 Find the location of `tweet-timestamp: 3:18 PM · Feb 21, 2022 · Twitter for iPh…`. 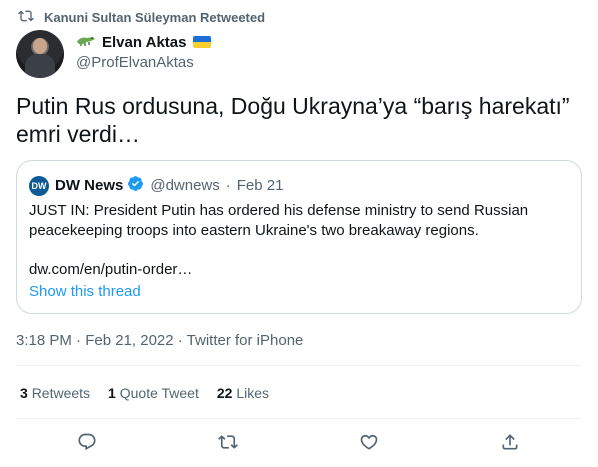

tweet-timestamp: 3:18 PM · Feb 21, 2022 · Twitter for iPh… is located at coordinates (159, 340).